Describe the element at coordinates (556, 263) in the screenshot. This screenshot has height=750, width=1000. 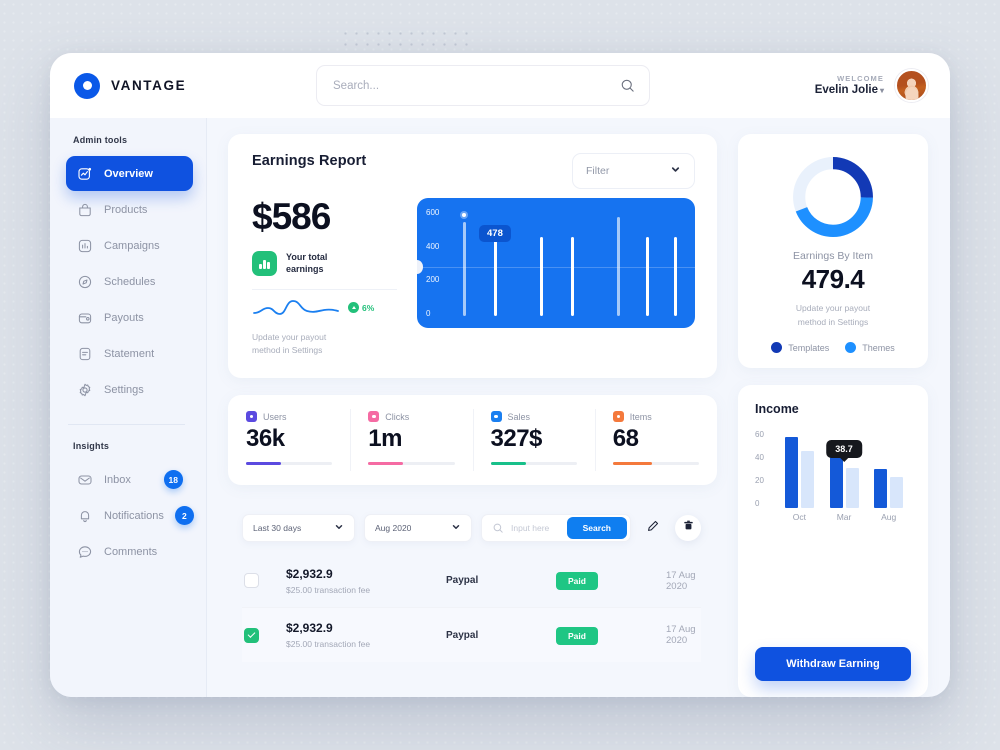
I see `earnings-bar-chart: 600 400 200 0 478` at that location.